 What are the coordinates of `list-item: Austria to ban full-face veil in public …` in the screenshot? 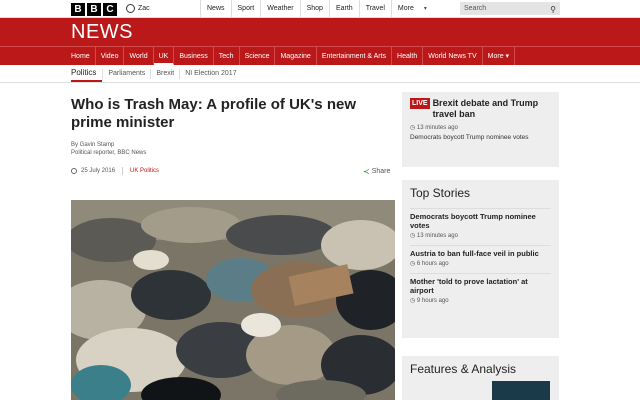 It's located at (480, 256).